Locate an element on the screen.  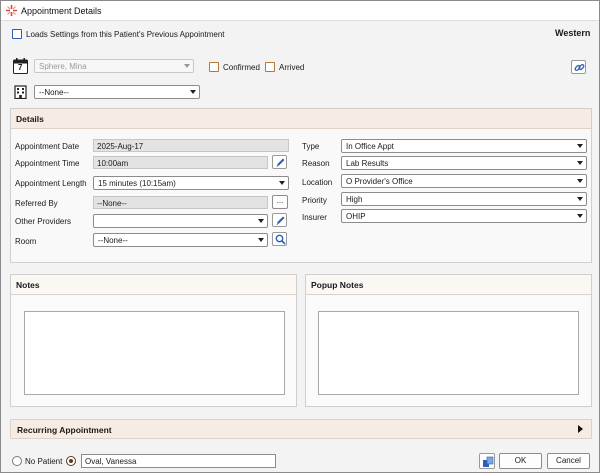
room-value: --None-- is located at coordinates (113, 240).